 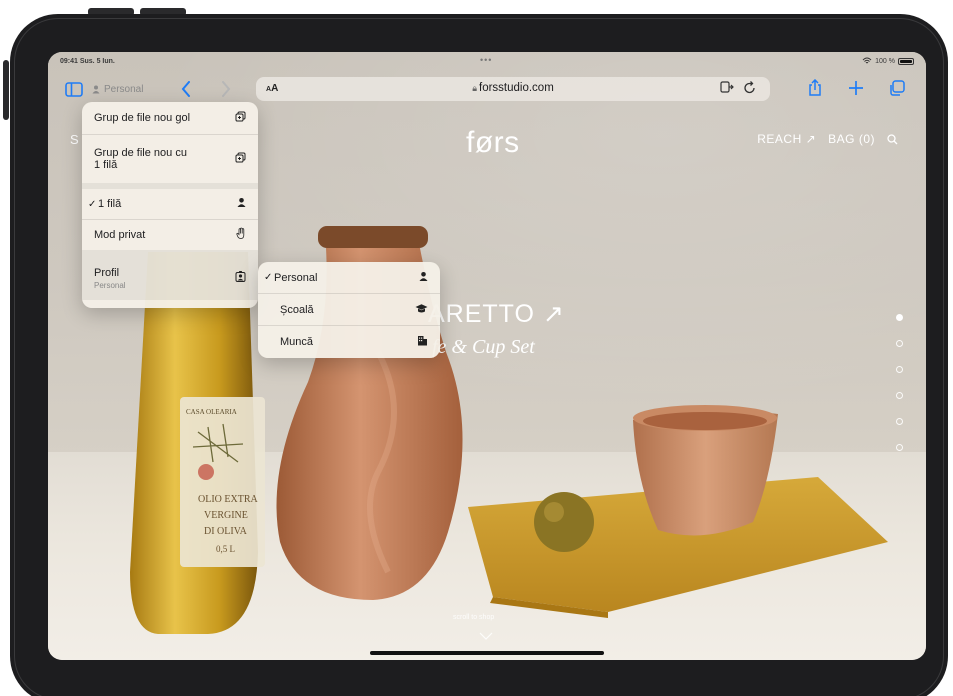 I want to click on profile-option-personal: ✓ Personal, so click(x=349, y=277).